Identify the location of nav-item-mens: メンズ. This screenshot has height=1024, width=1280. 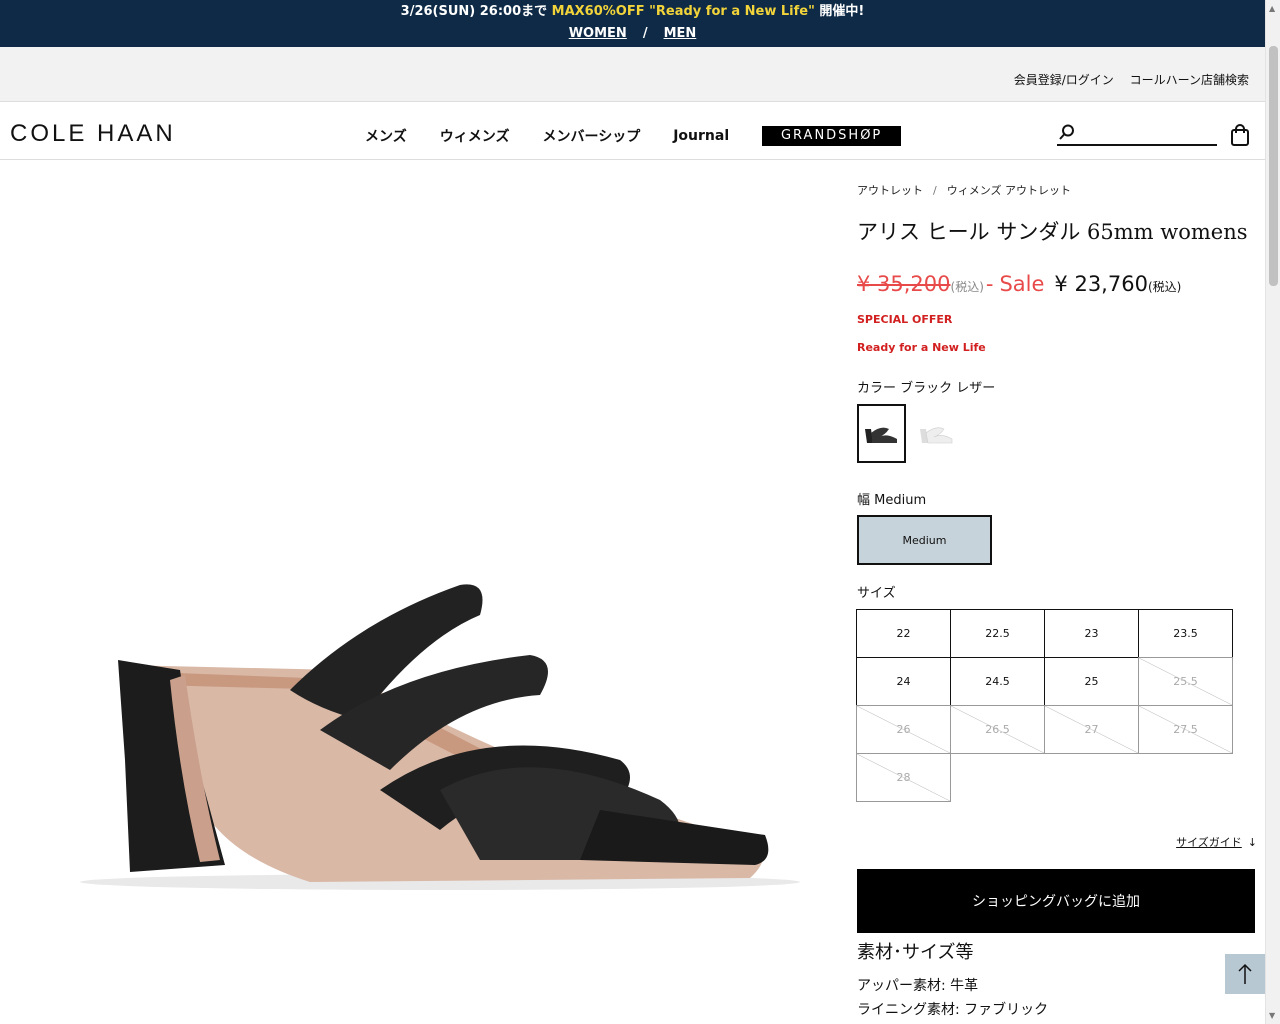
(386, 136).